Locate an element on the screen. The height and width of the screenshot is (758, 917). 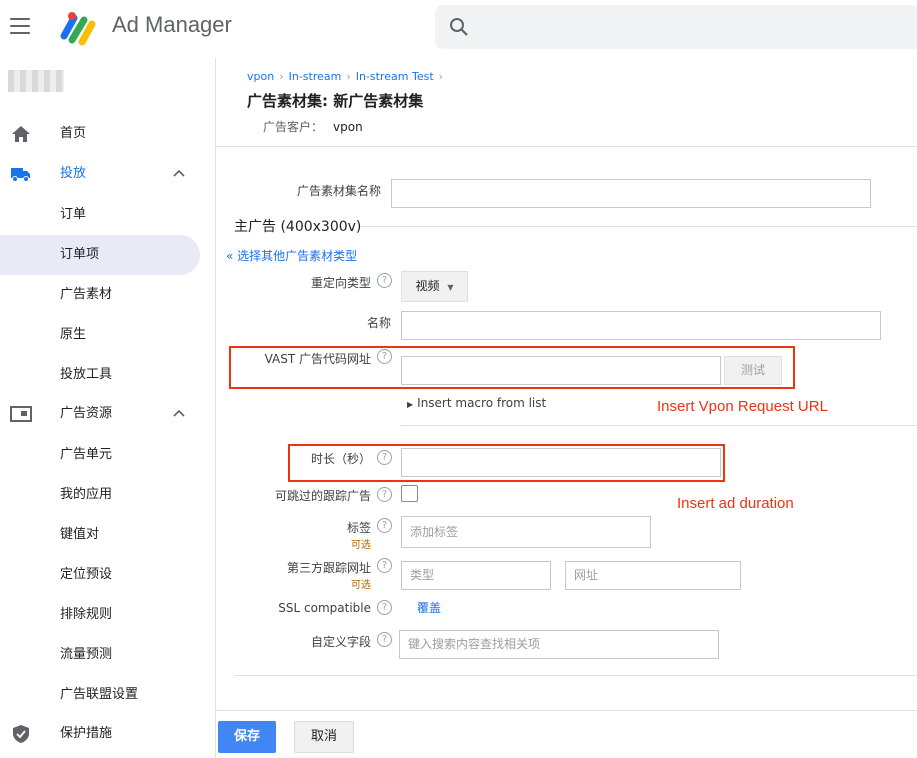
save-button: 保存 is located at coordinates (247, 737).